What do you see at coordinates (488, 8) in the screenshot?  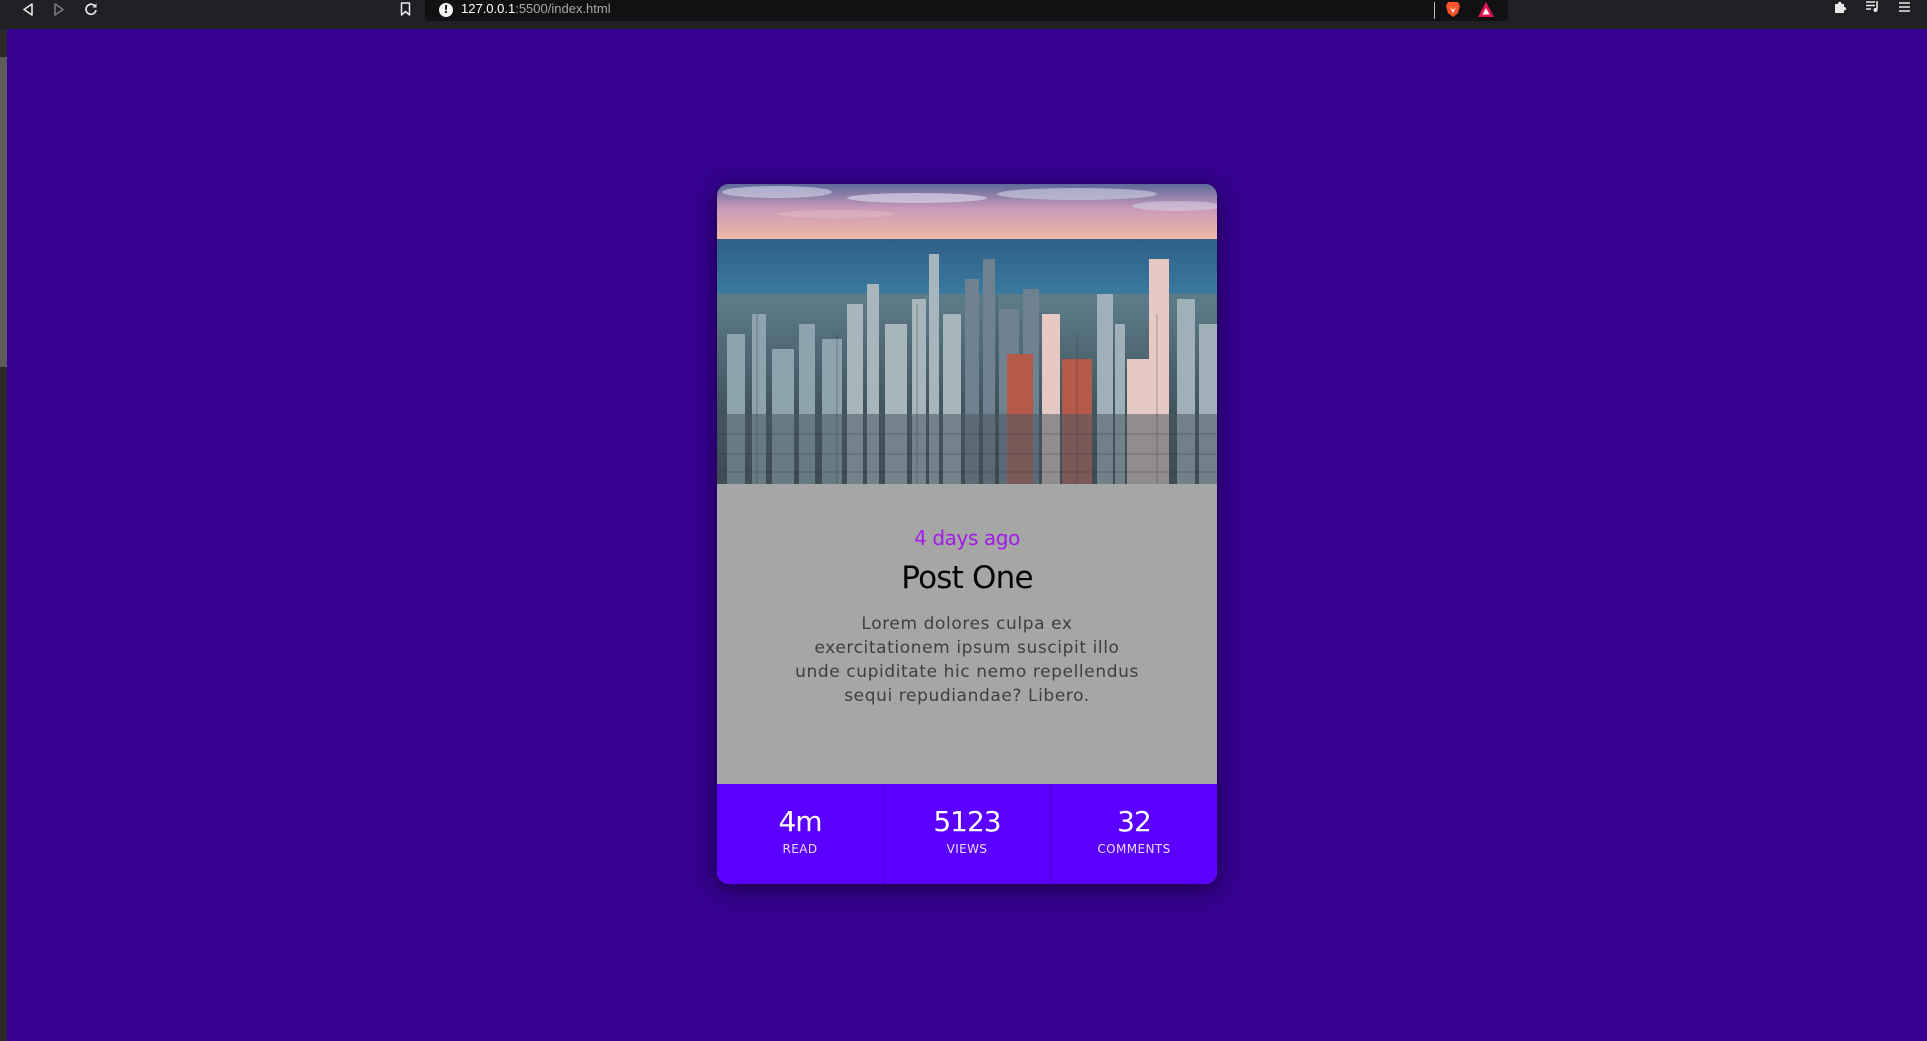 I see `url-host: 127.0.0.1` at bounding box center [488, 8].